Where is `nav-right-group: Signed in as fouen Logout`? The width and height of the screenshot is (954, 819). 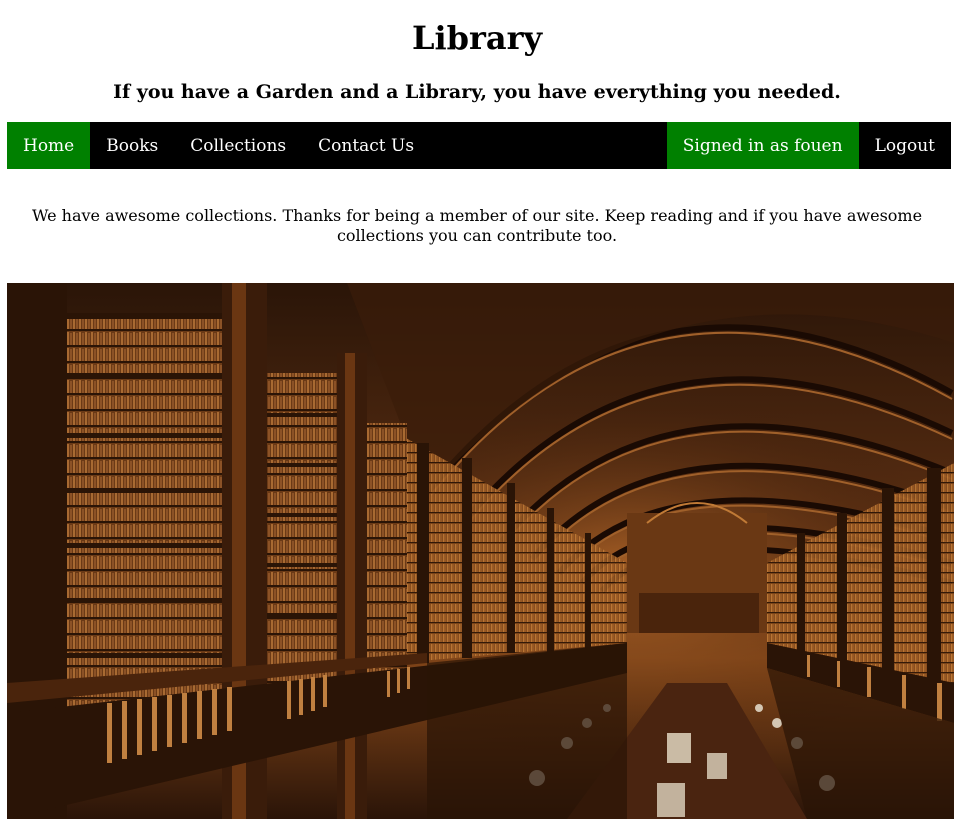 nav-right-group: Signed in as fouen Logout is located at coordinates (808, 145).